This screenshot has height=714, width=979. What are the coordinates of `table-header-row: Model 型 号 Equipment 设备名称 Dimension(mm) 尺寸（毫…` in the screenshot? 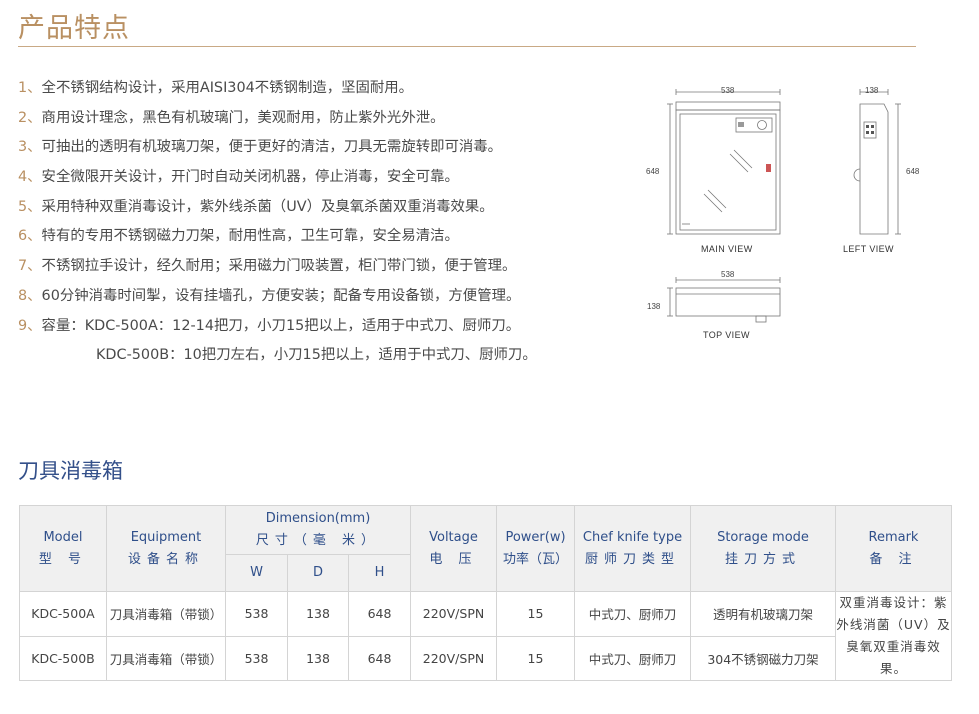 It's located at (485, 548).